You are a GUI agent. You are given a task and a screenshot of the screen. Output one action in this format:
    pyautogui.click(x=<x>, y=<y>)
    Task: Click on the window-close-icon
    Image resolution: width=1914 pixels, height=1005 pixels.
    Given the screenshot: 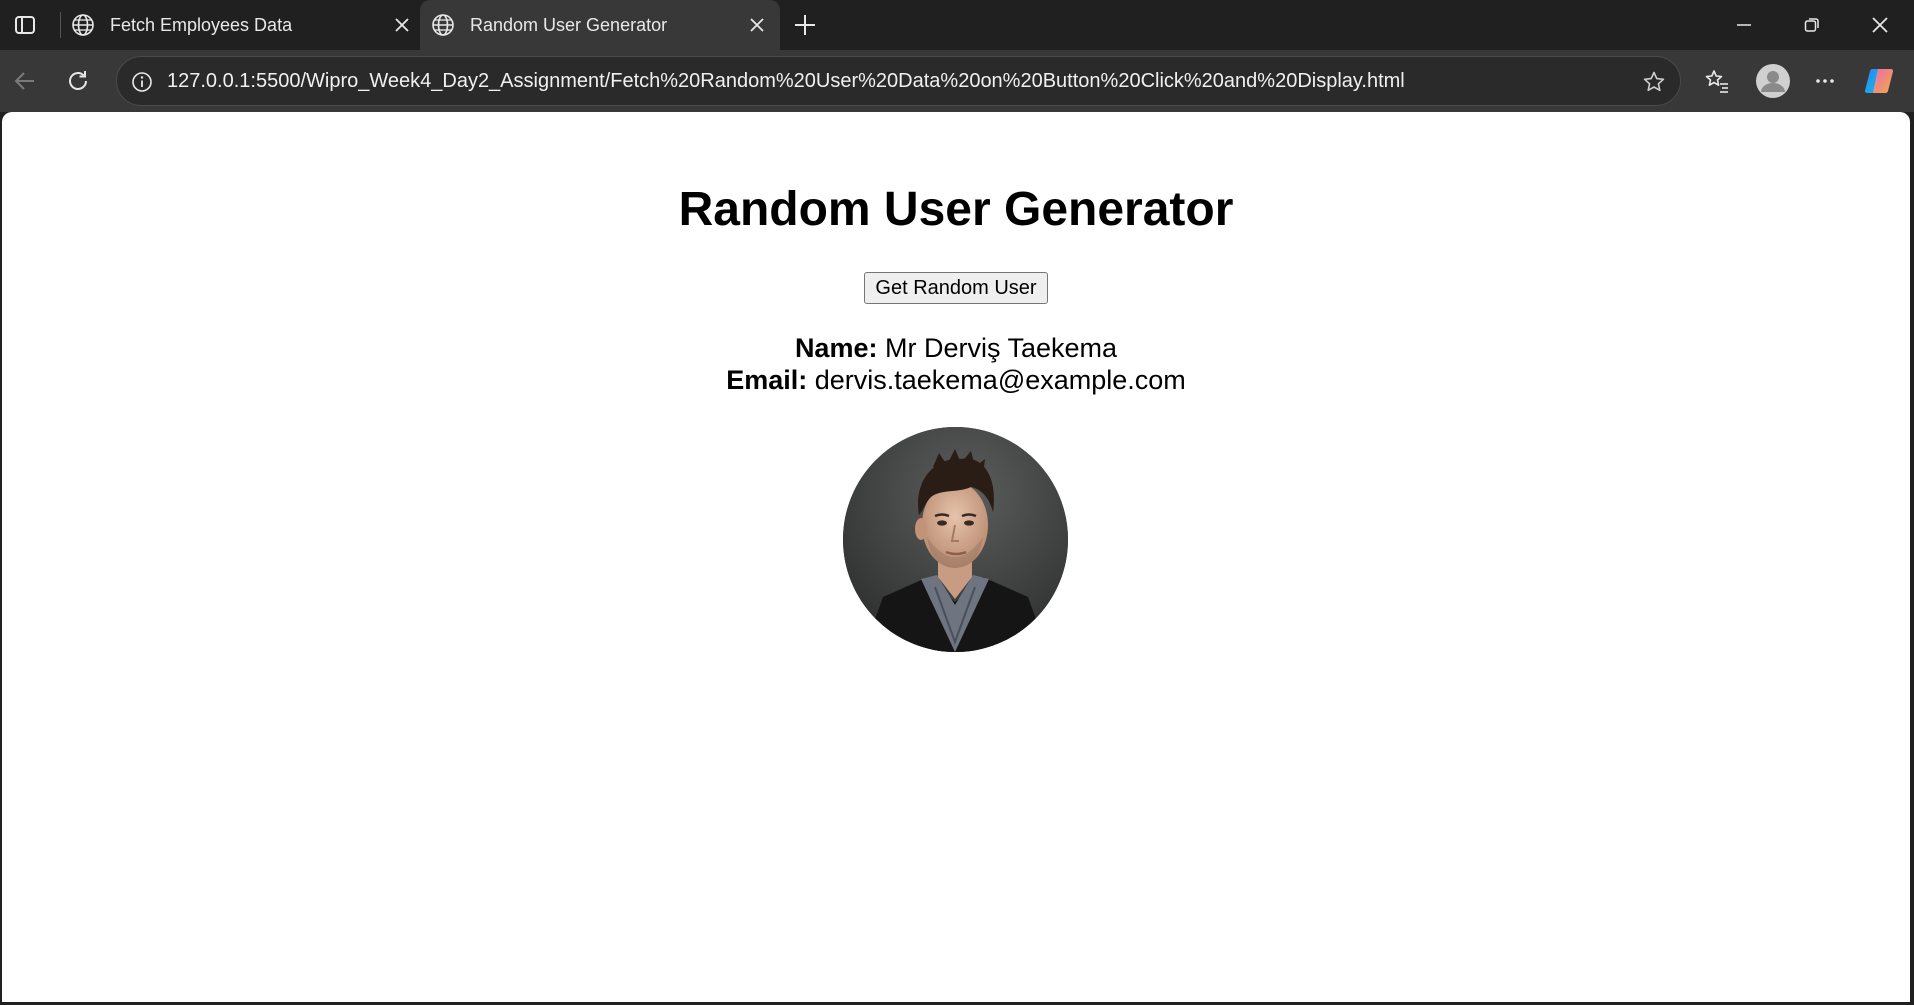 What is the action you would take?
    pyautogui.click(x=1880, y=25)
    